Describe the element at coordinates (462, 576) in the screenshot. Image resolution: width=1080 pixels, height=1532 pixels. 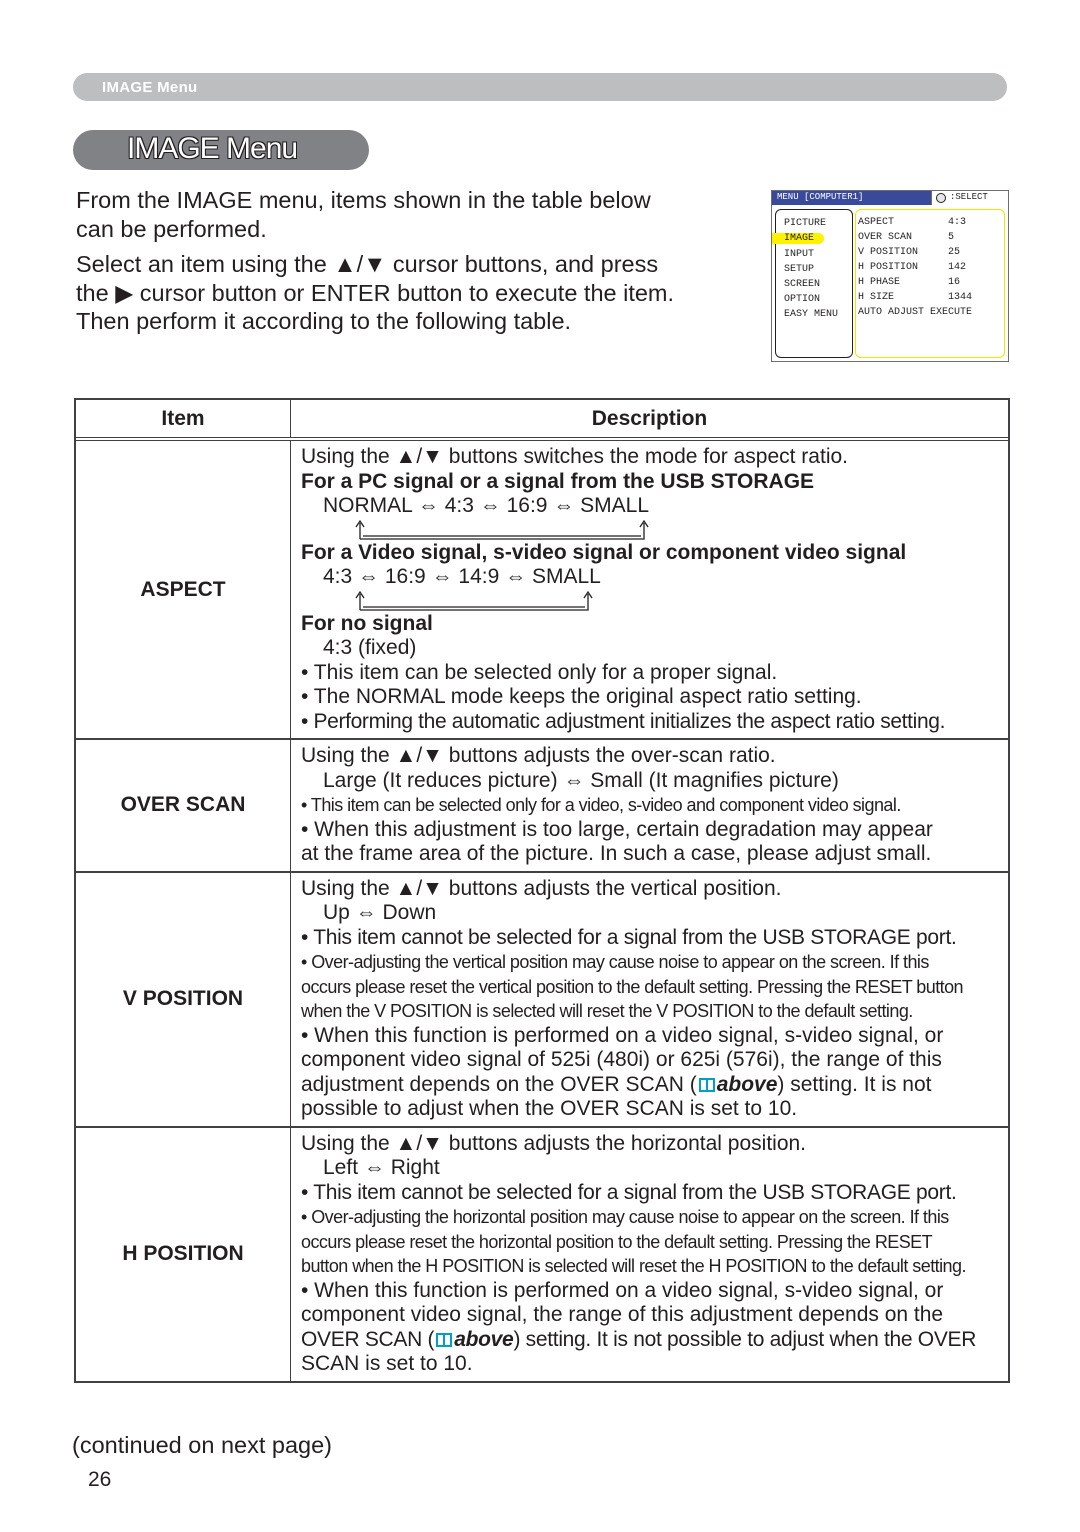
I see `mode-cycle: 4:3 ⇔ 16:9 ⇔ 14:9 ⇔ SMALL` at that location.